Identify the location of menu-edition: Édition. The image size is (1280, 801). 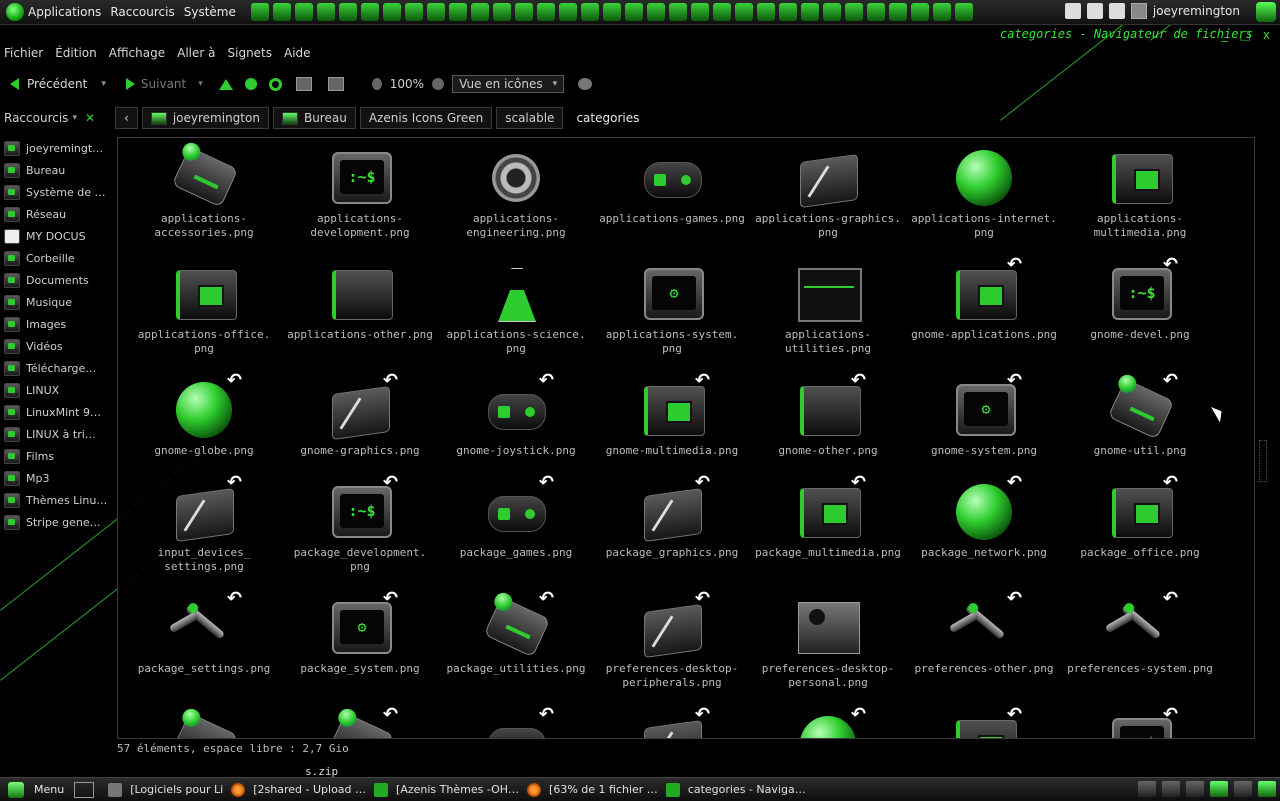
(76, 53).